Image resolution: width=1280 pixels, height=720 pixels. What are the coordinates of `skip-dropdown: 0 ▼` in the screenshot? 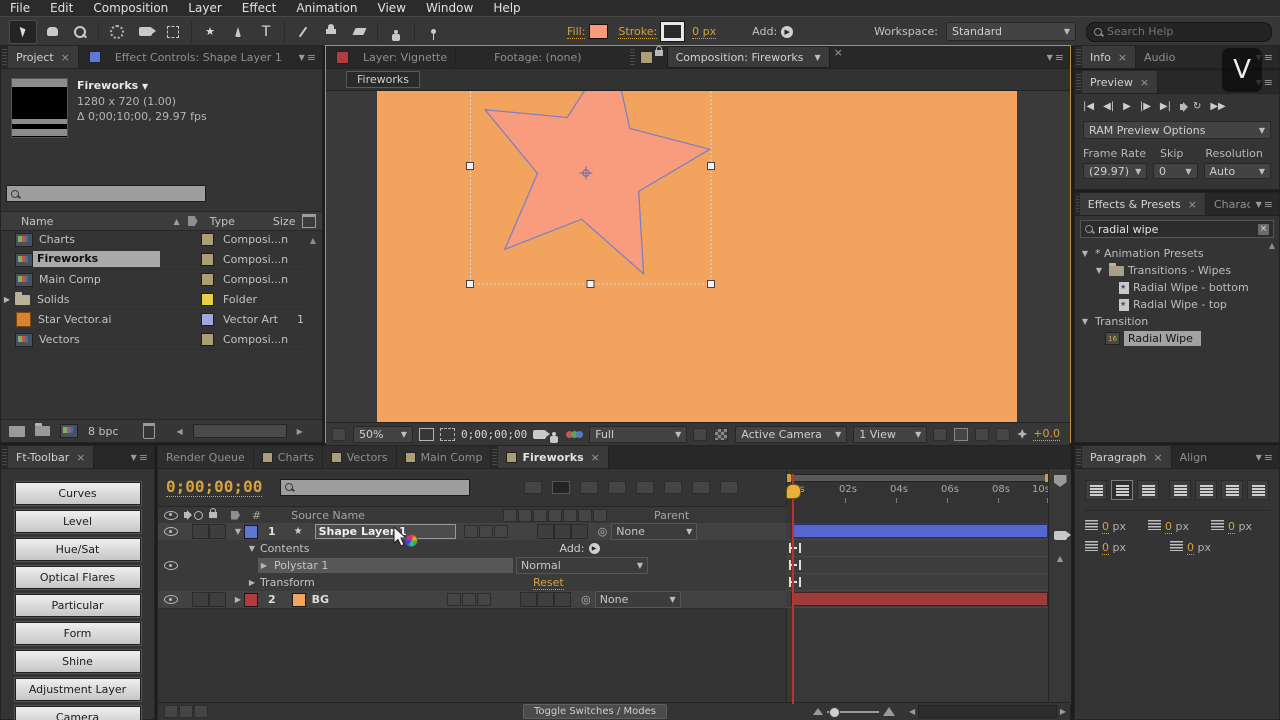 It's located at (1175, 171).